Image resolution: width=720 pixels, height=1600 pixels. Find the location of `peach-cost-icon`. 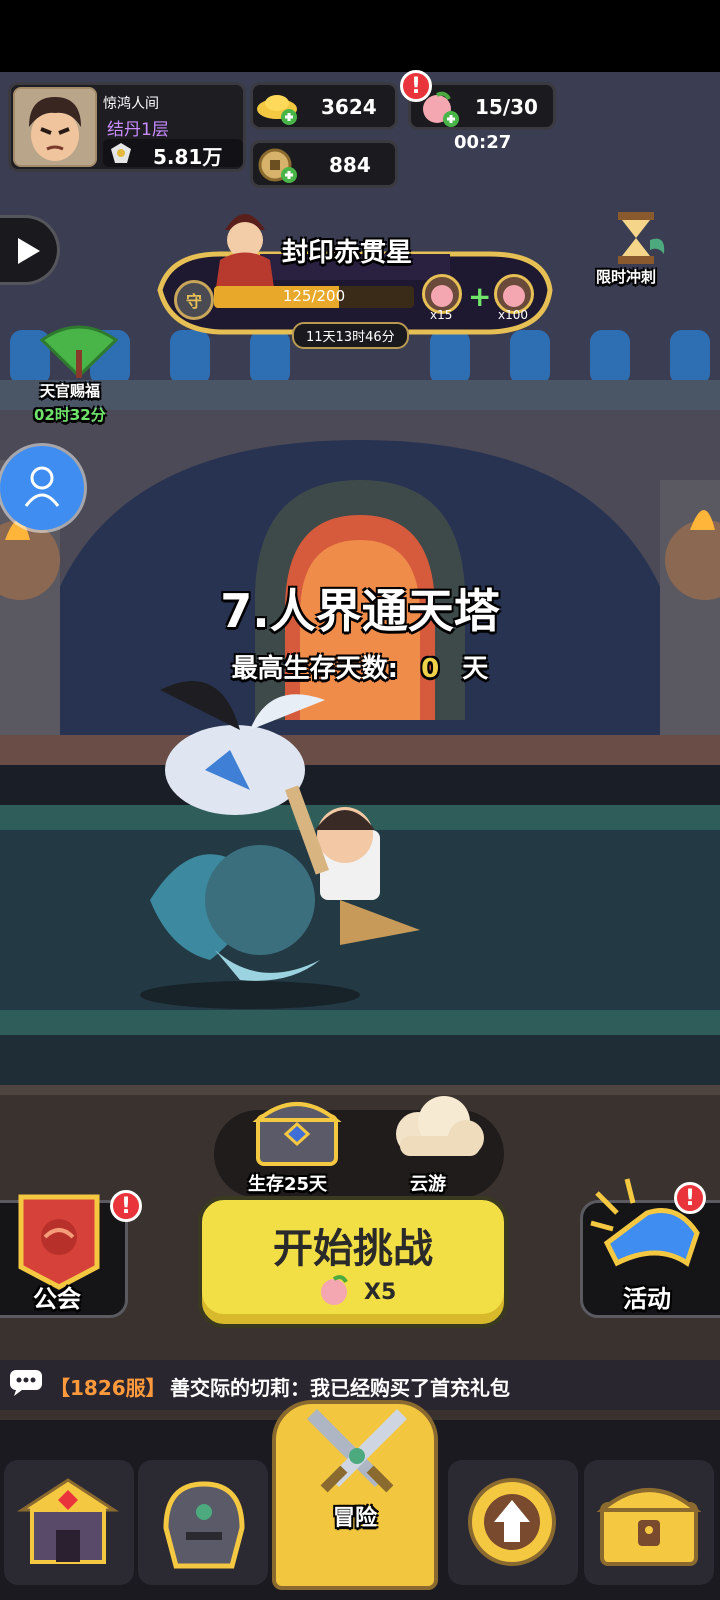

peach-cost-icon is located at coordinates (334, 1292).